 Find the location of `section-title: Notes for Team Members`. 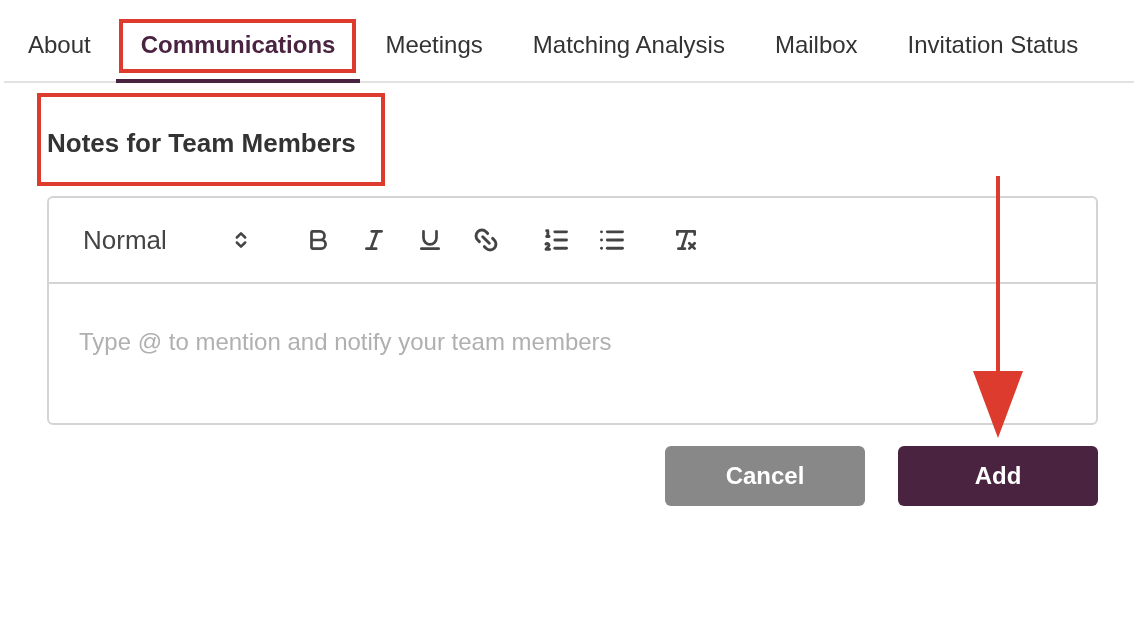

section-title: Notes for Team Members is located at coordinates (201, 143).